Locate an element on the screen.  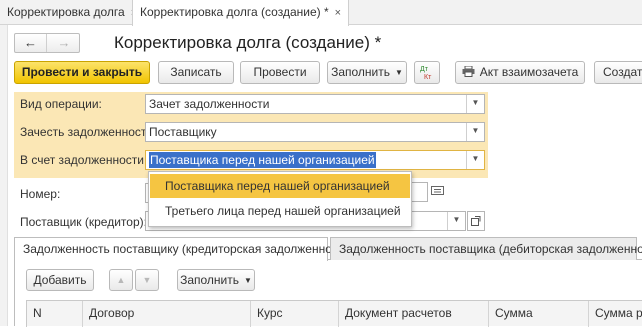
table-fill-dropdown-button: Заполнить ▼ is located at coordinates (216, 280).